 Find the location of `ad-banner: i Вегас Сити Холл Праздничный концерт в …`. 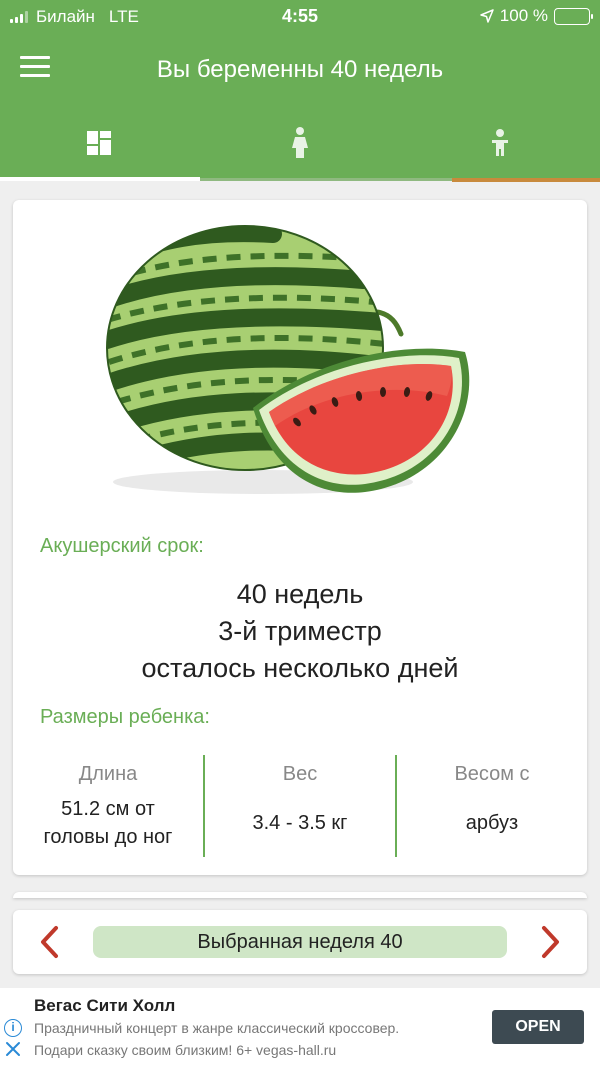

ad-banner: i Вегас Сити Холл Праздничный концерт в … is located at coordinates (300, 1027).